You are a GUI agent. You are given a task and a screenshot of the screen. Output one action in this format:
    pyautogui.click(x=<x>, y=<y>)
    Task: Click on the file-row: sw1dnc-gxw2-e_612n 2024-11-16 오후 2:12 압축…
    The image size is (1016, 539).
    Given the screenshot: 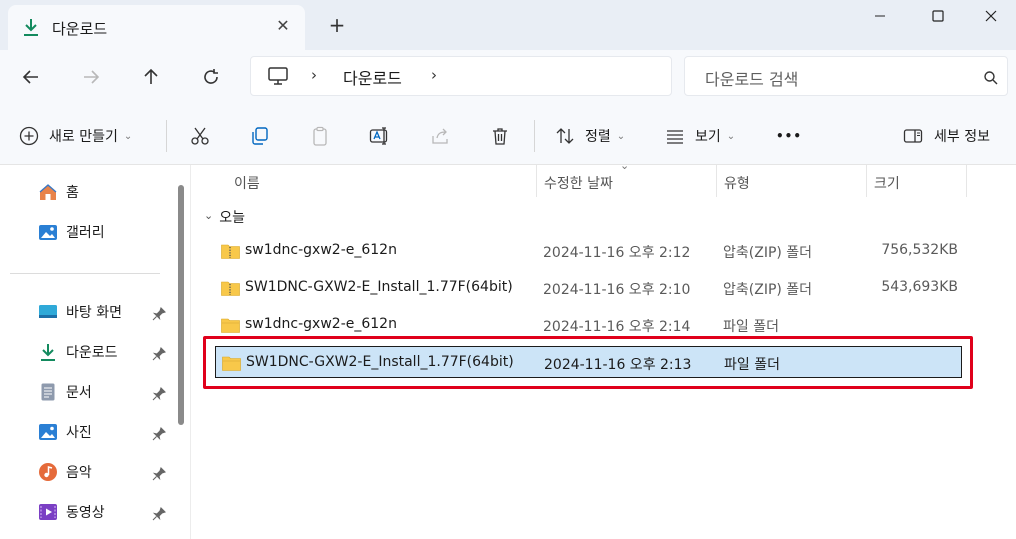 What is the action you would take?
    pyautogui.click(x=588, y=251)
    